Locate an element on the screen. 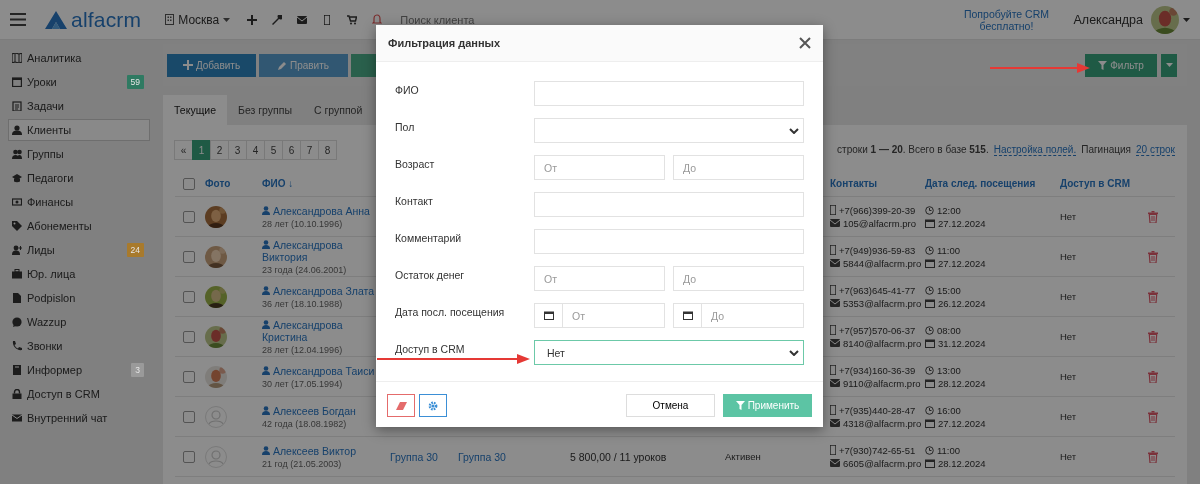 This screenshot has width=1200, height=484. wrench-icon is located at coordinates (277, 19).